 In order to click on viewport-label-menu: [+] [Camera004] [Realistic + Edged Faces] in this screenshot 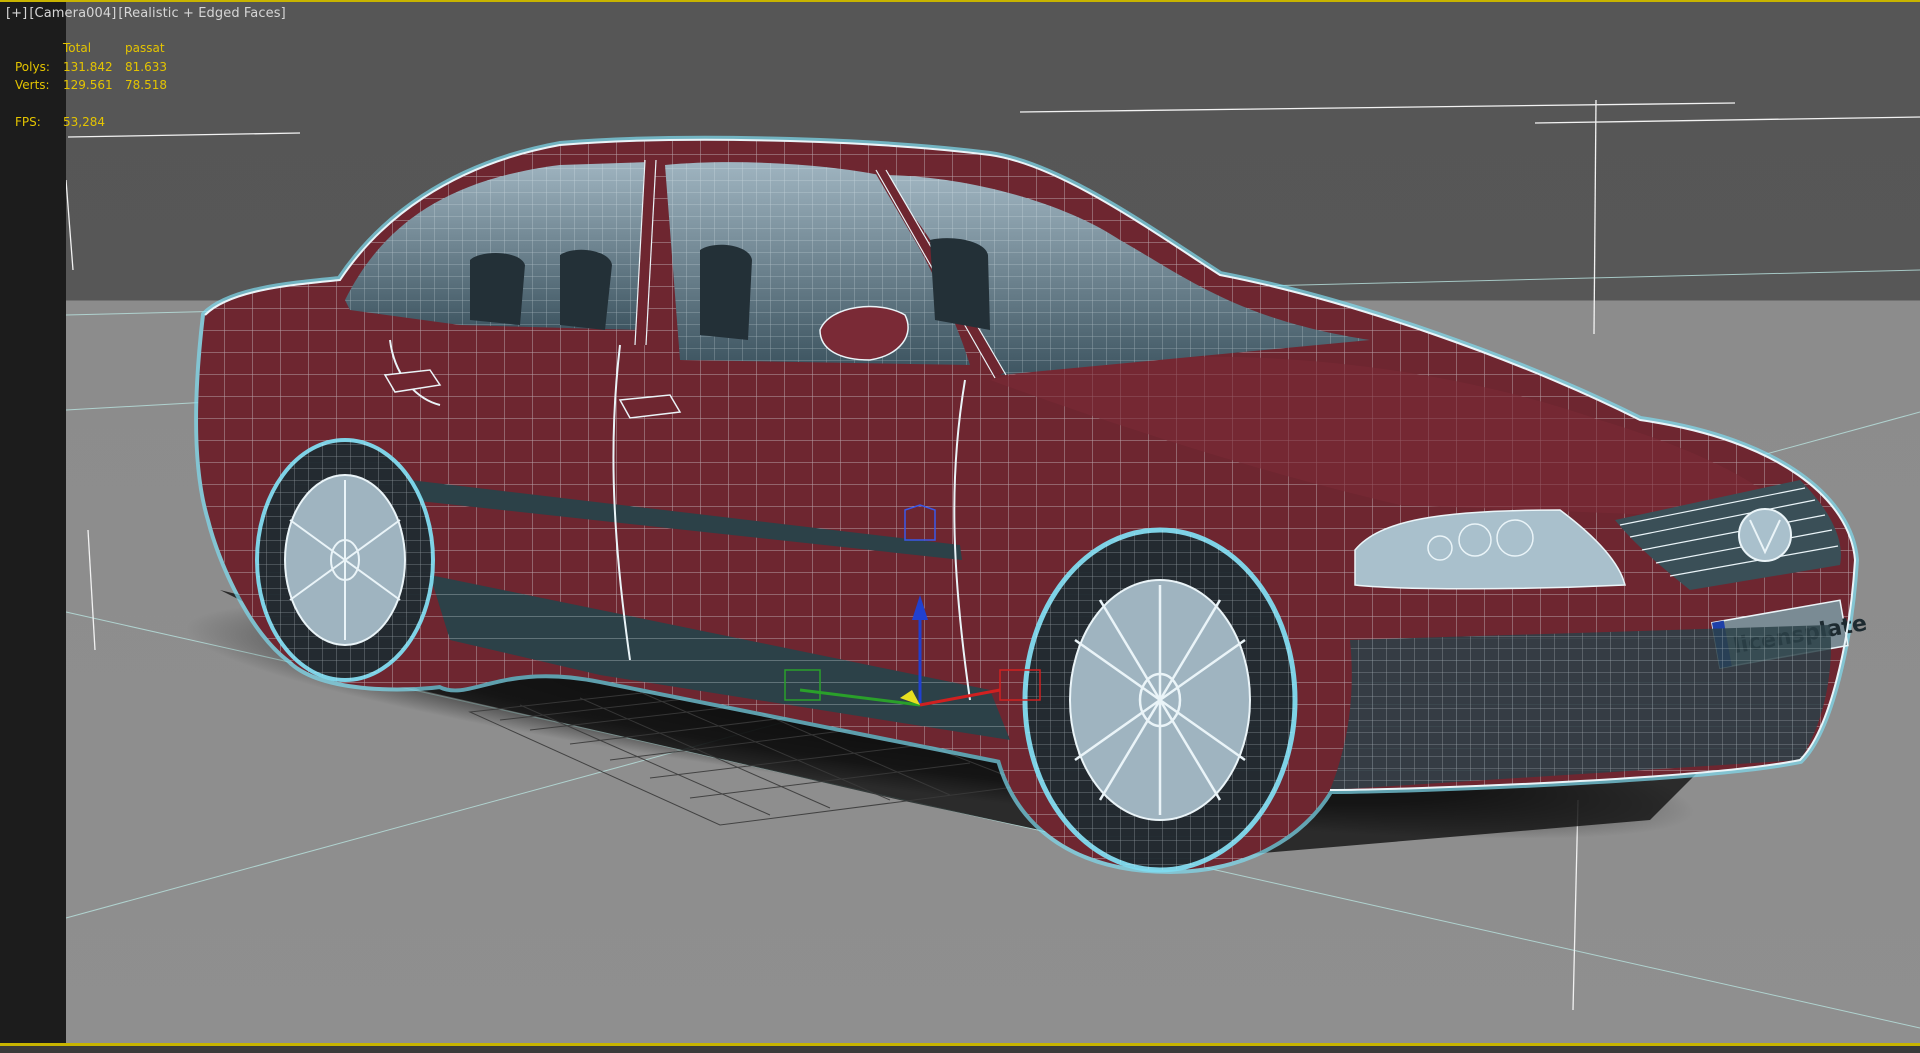, I will do `click(147, 13)`.